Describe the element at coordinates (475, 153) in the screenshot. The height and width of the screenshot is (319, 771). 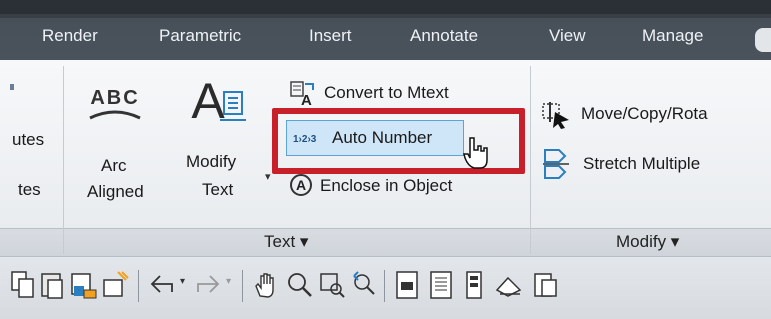
I see `hand-cursor-icon` at that location.